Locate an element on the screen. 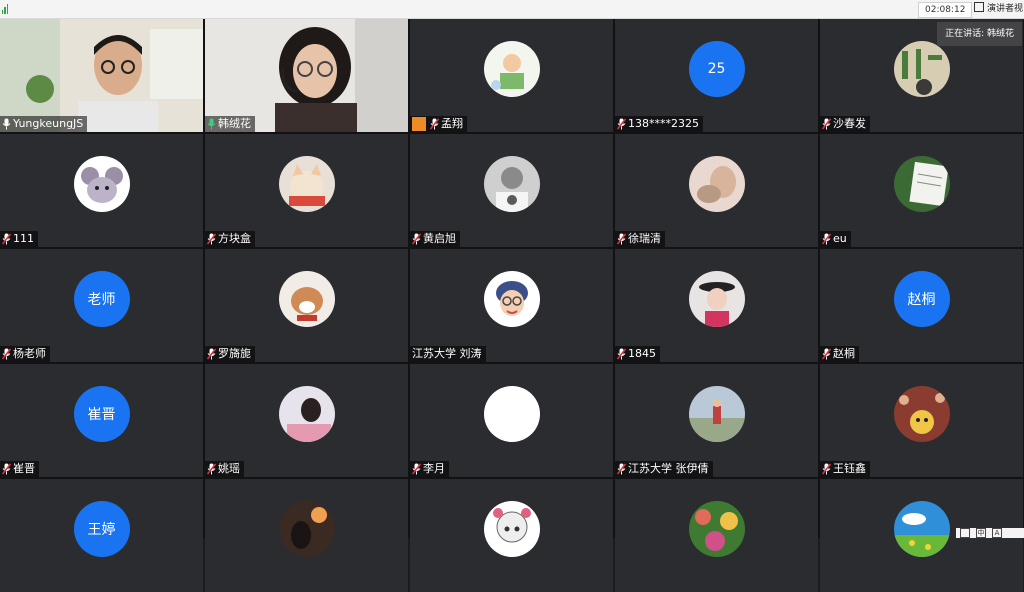  participant-tile: 1845 is located at coordinates (716, 305).